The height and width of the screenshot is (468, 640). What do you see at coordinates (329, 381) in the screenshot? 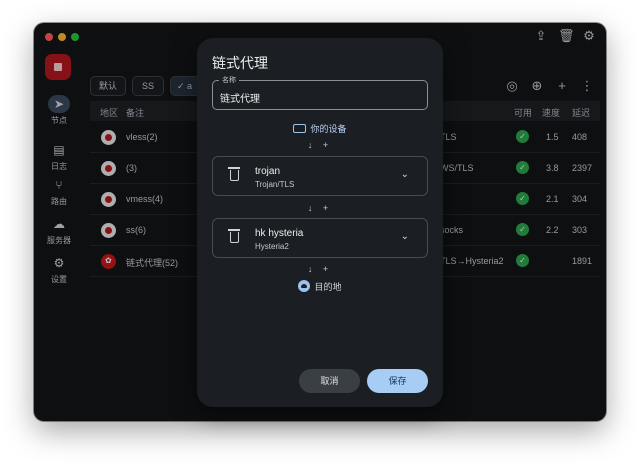
I see `cancel-button: 取消` at bounding box center [329, 381].